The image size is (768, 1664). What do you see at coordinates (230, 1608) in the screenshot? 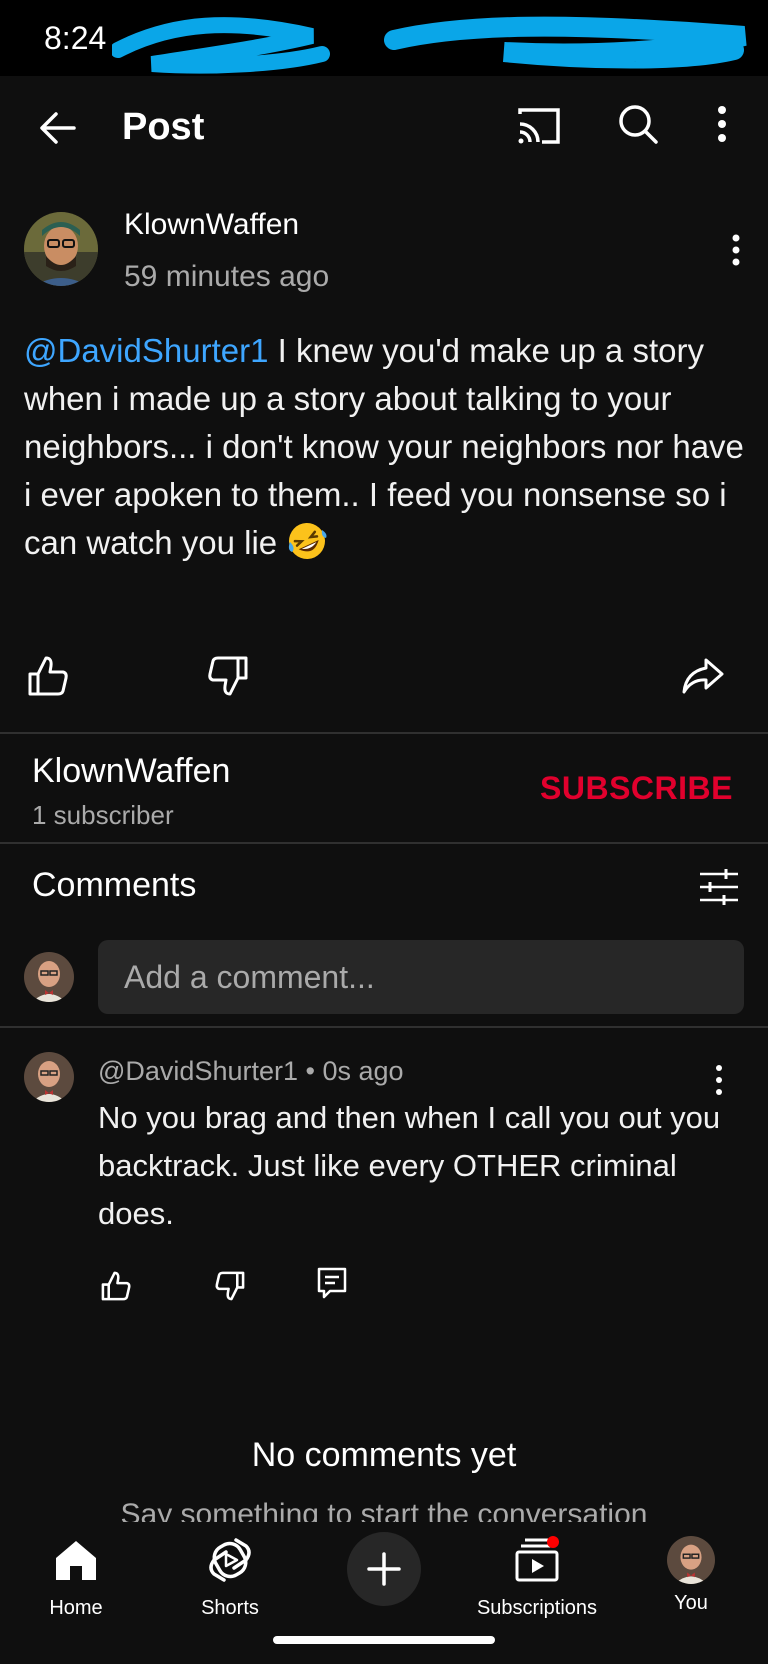
I see `nav-shorts-label: Shorts` at bounding box center [230, 1608].